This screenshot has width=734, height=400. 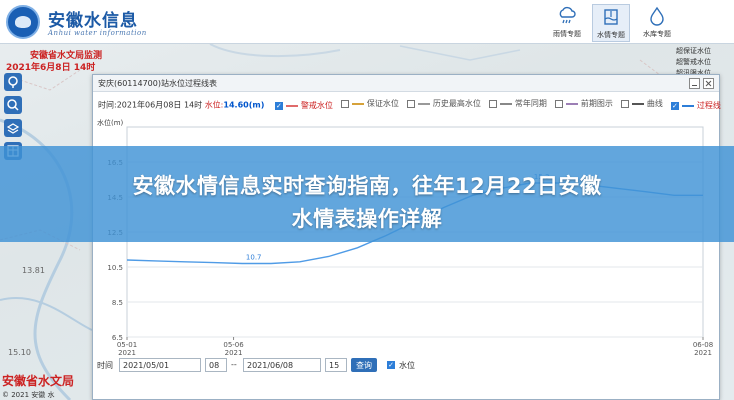 I want to click on nav-label: 雨情专题, so click(x=567, y=34).